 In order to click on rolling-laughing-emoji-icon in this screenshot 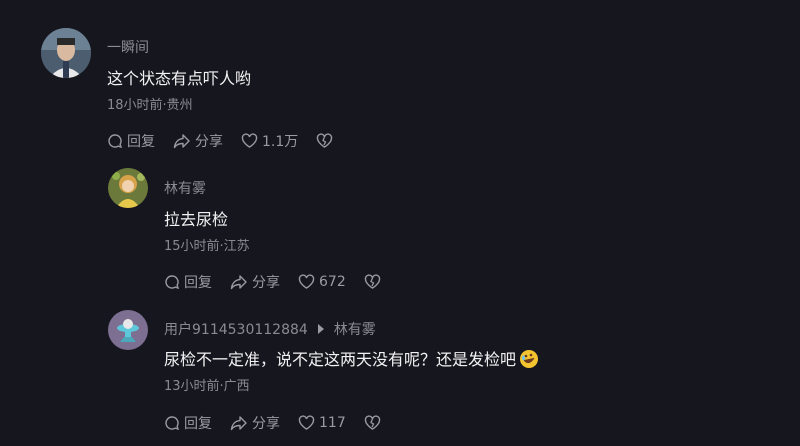, I will do `click(529, 359)`.